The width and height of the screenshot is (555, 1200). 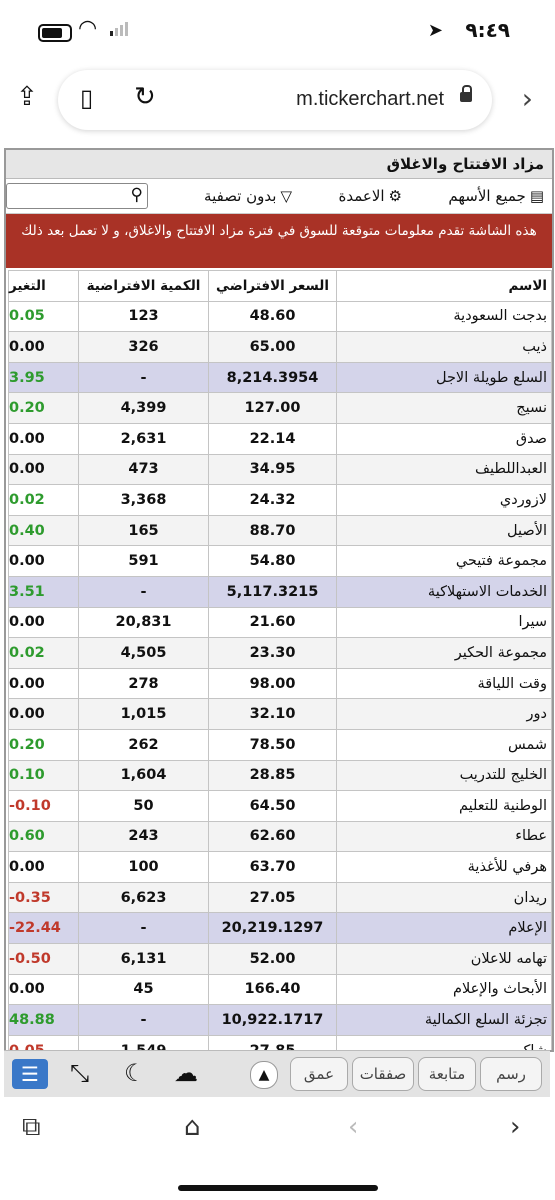 What do you see at coordinates (280, 897) in the screenshot?
I see `table-row: ريدان 27.05 6,623 0.35-` at bounding box center [280, 897].